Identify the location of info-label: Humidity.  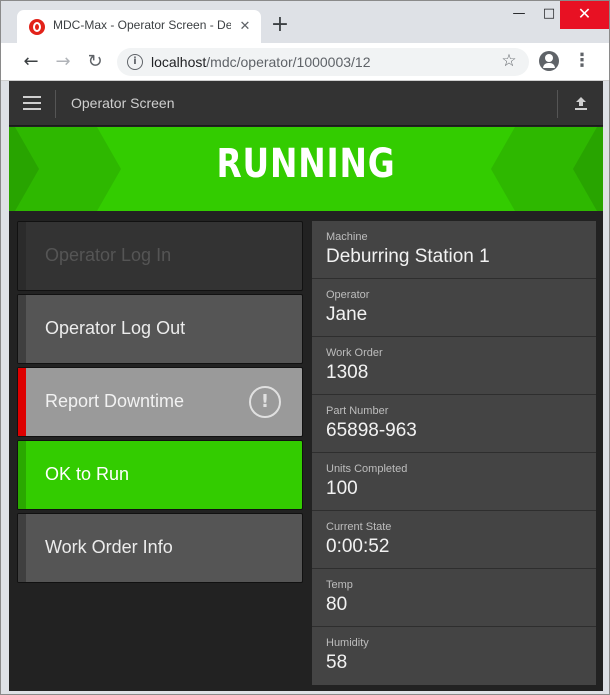
(347, 643).